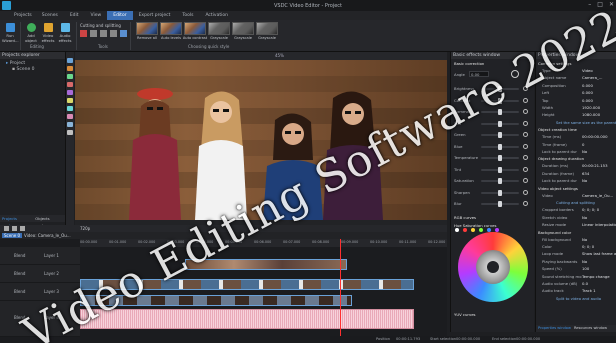  I want to click on property-value: 00:00:00.000, so click(595, 136).